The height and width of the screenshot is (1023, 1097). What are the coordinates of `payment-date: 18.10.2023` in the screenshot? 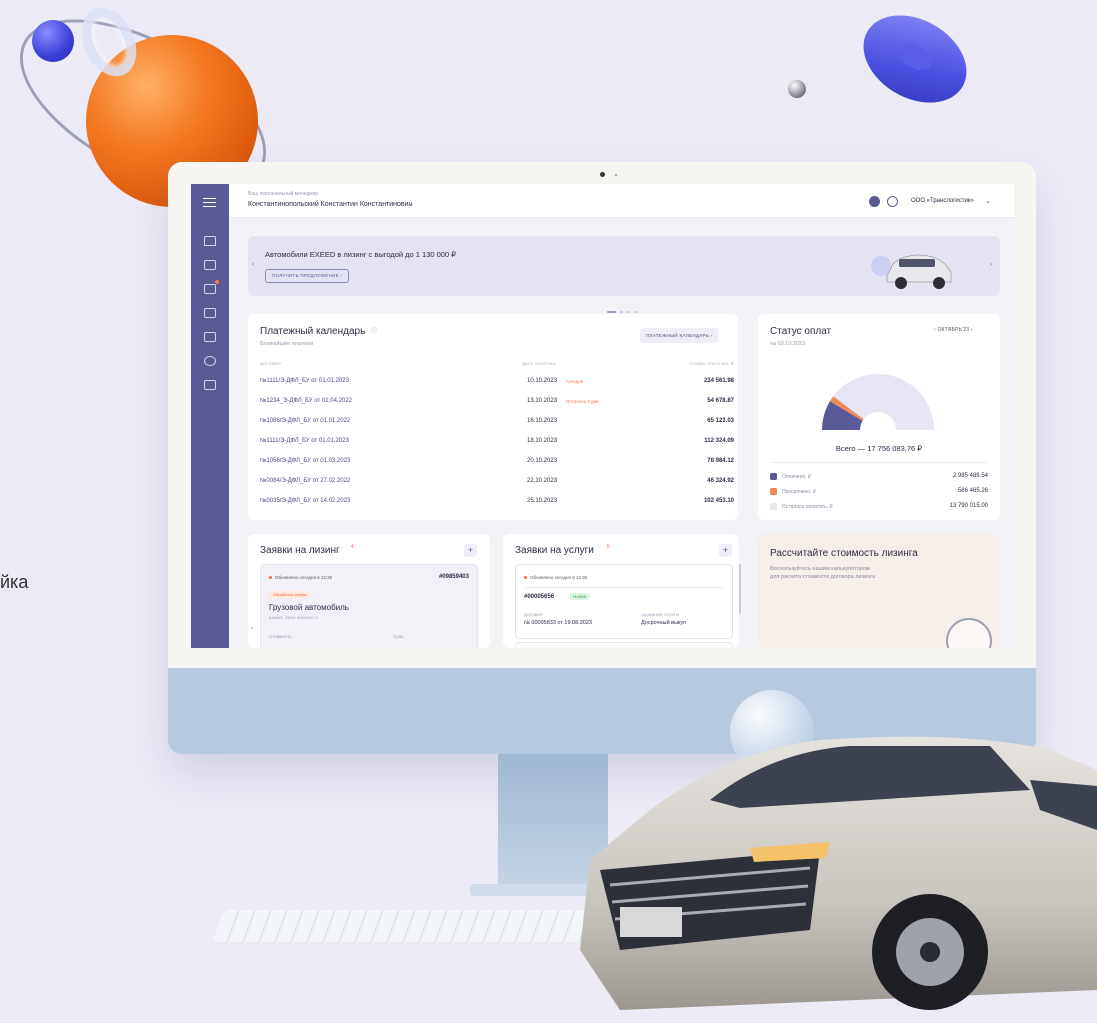 It's located at (542, 441).